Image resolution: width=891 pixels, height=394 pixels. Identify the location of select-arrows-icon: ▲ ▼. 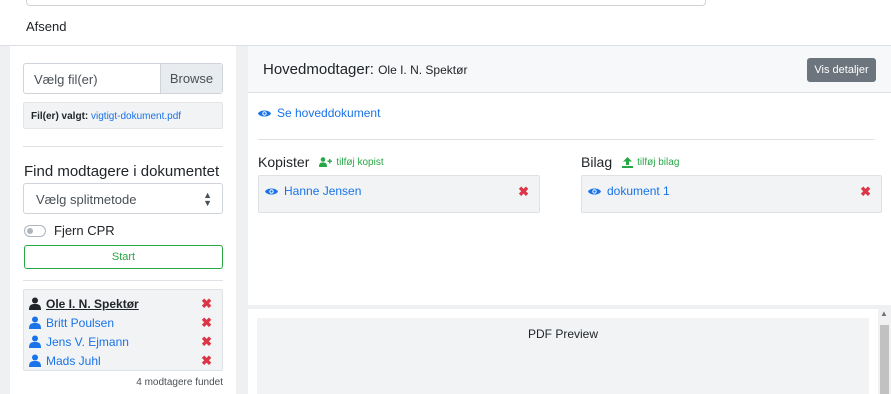
(207, 199).